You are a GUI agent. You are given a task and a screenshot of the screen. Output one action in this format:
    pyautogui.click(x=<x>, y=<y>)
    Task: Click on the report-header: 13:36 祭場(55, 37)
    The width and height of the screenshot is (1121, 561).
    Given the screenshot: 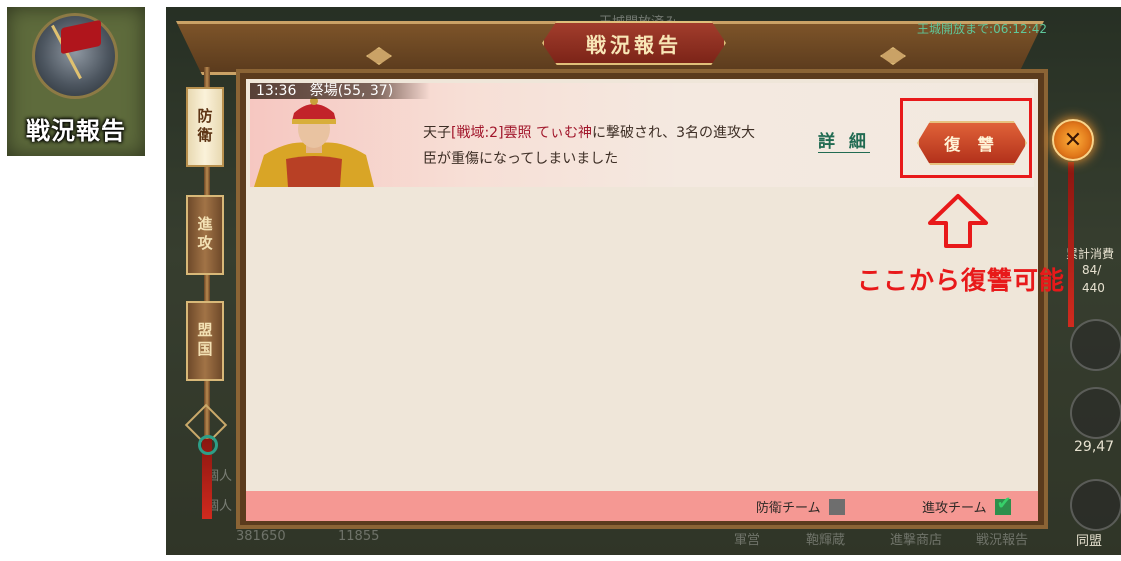 What is the action you would take?
    pyautogui.click(x=340, y=91)
    